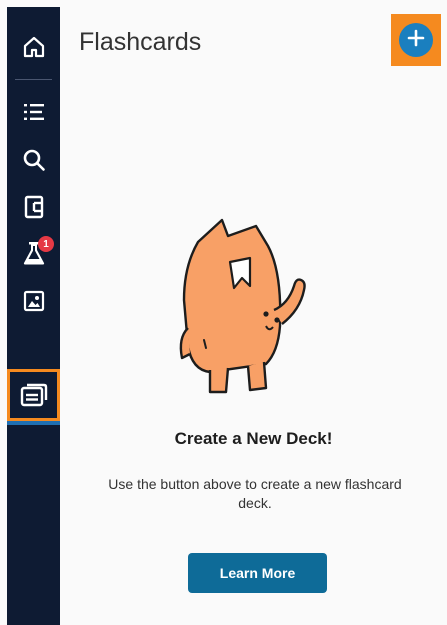 Image resolution: width=447 pixels, height=625 pixels. I want to click on list-icon, so click(34, 112).